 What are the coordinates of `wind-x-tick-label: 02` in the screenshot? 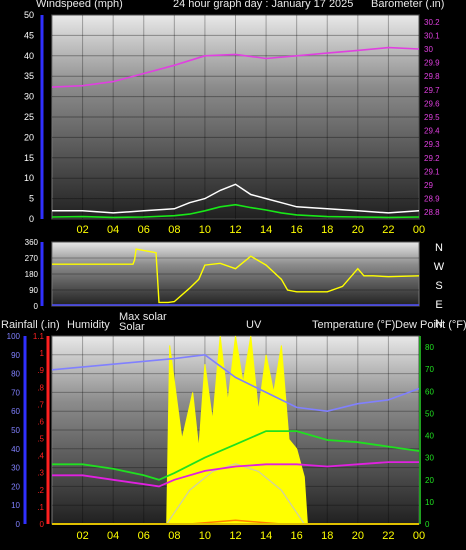 It's located at (82, 230).